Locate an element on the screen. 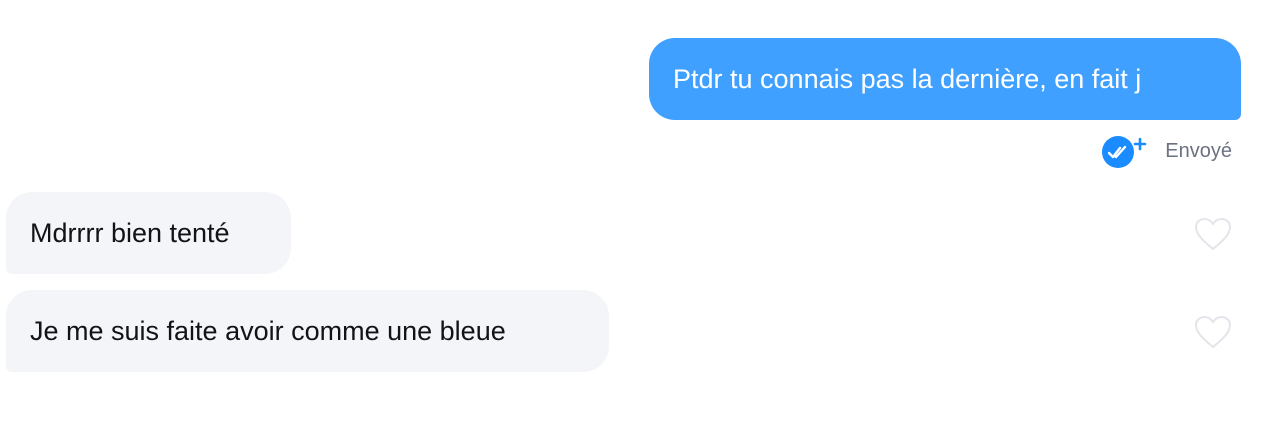 The height and width of the screenshot is (444, 1272). received-message-bubble: Je me suis faite avoir comme une bleue is located at coordinates (307, 331).